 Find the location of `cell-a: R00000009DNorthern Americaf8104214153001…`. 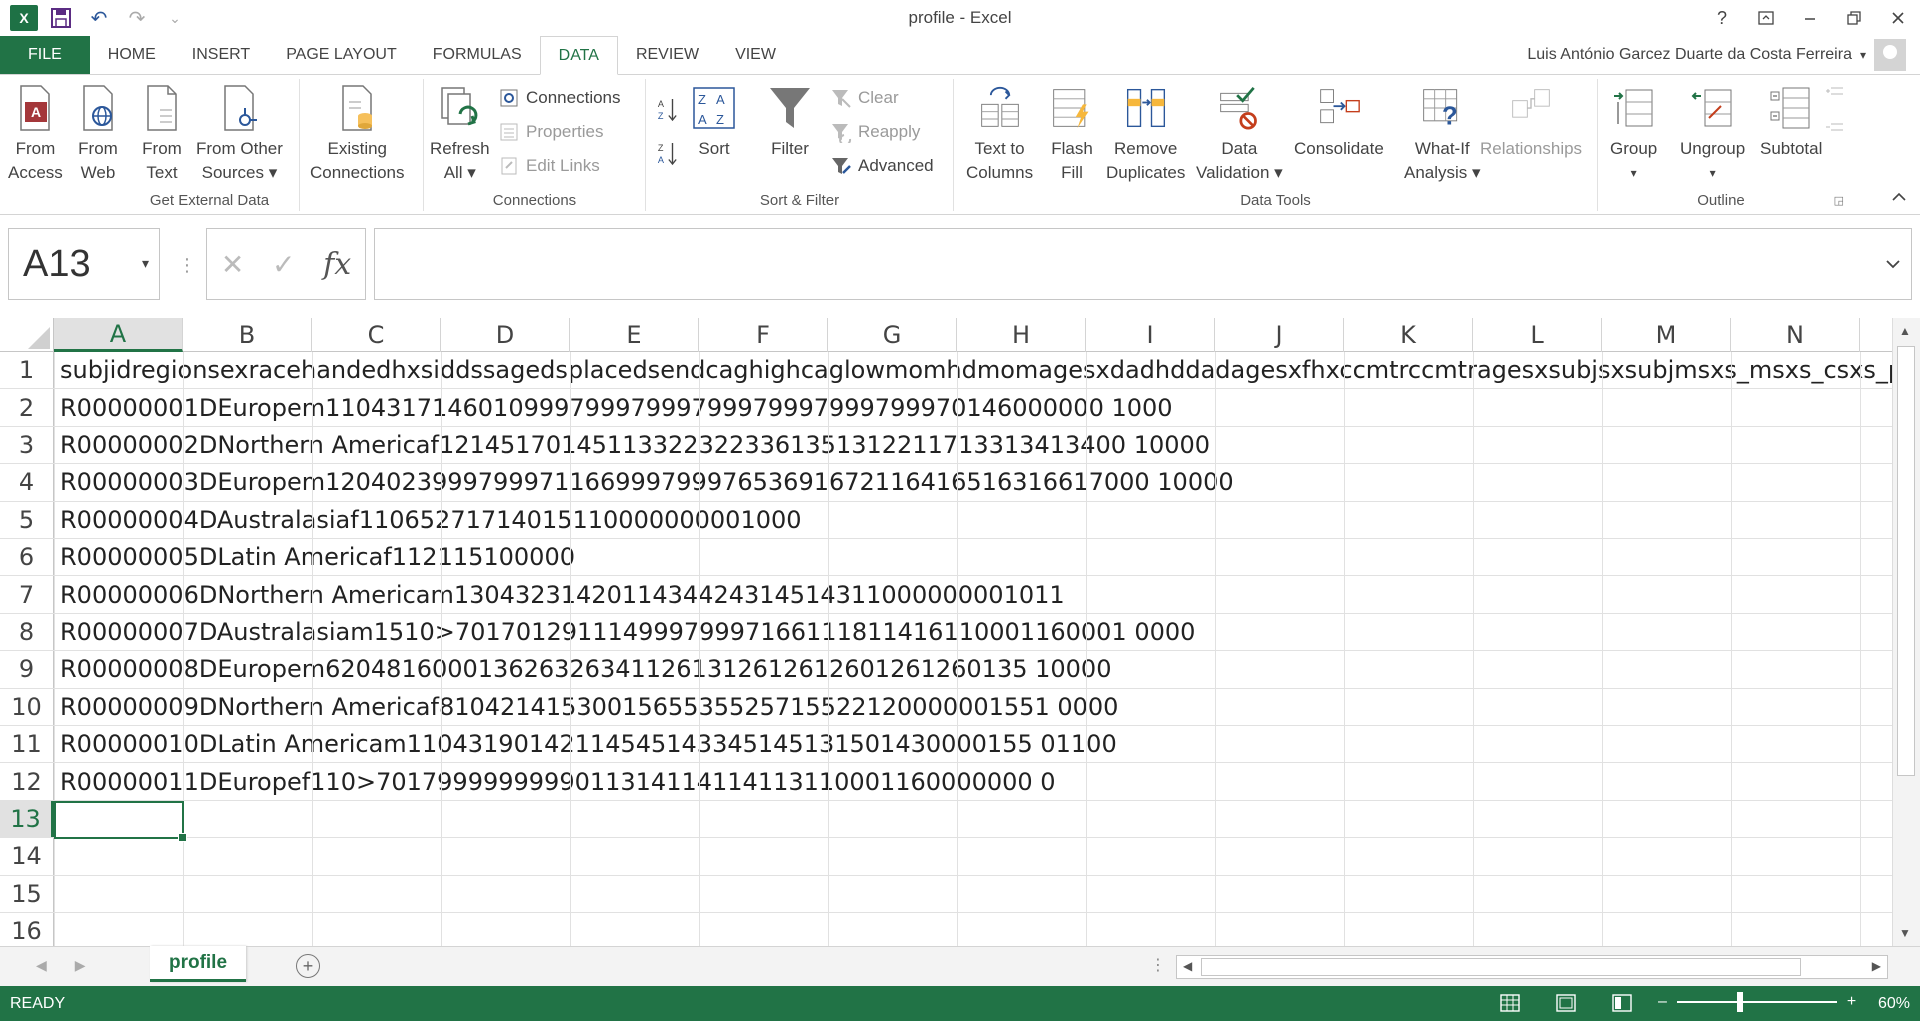

cell-a: R00000009DNorthern Americaf8104214153001… is located at coordinates (589, 706).